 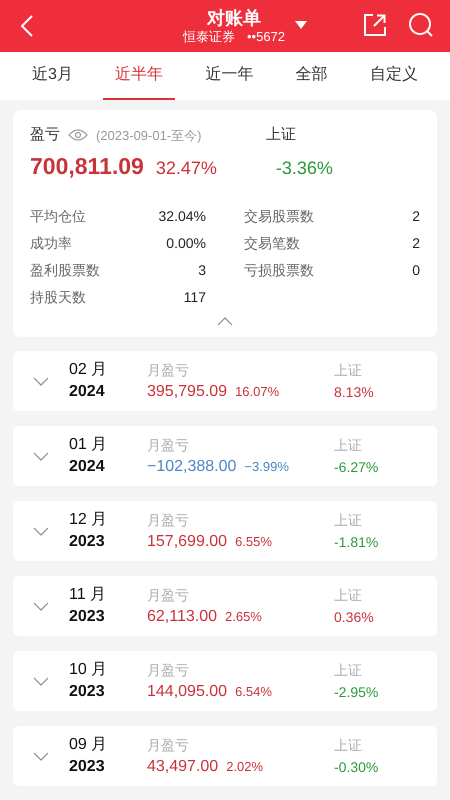 What do you see at coordinates (253, 692) in the screenshot?
I see `monthly-percent: 6.54%` at bounding box center [253, 692].